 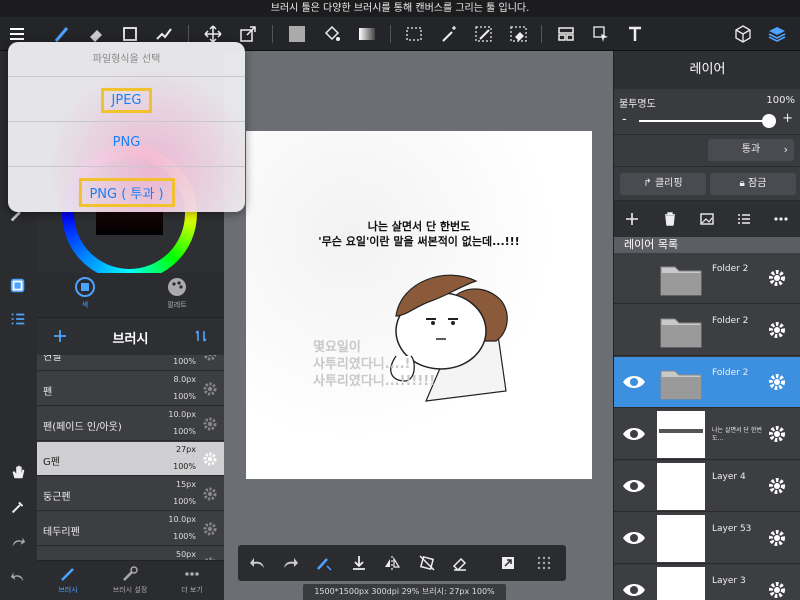 What do you see at coordinates (392, 563) in the screenshot?
I see `flip-icon` at bounding box center [392, 563].